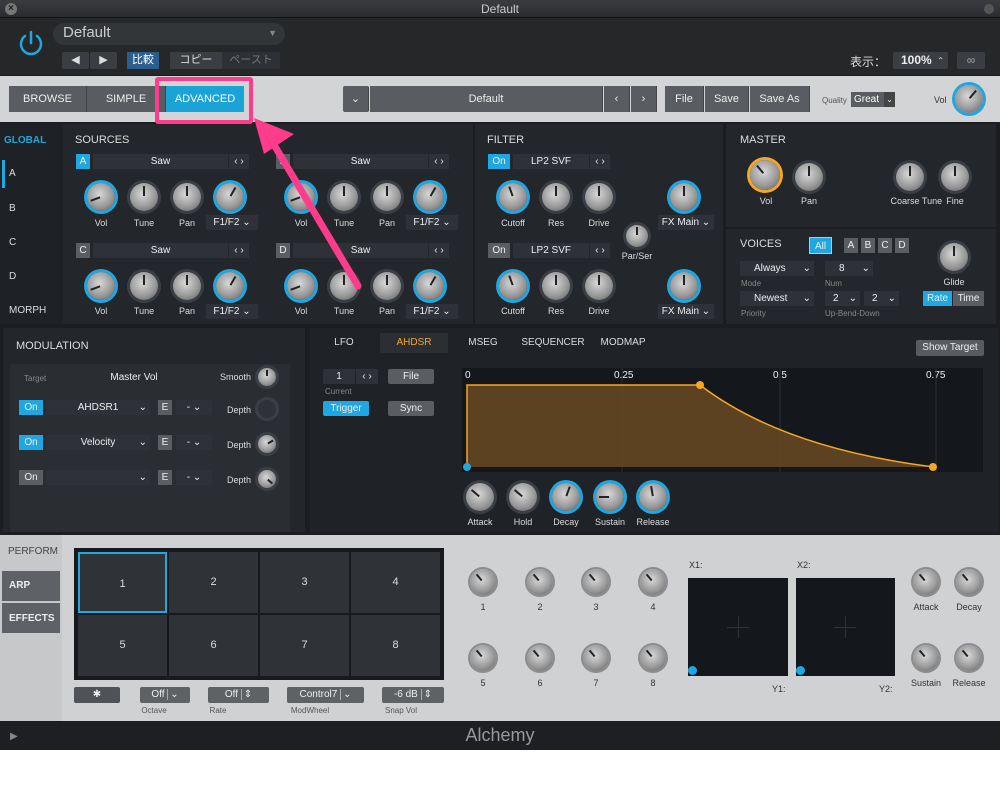 The height and width of the screenshot is (792, 1000). I want to click on filter-1-drive-knob, so click(599, 197).